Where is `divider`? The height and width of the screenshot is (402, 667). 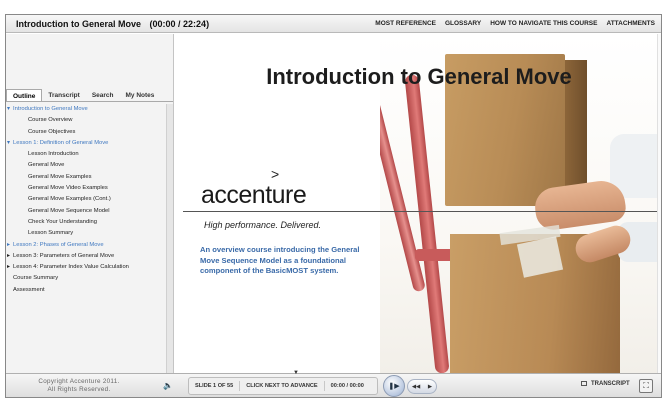
divider is located at coordinates (422, 211).